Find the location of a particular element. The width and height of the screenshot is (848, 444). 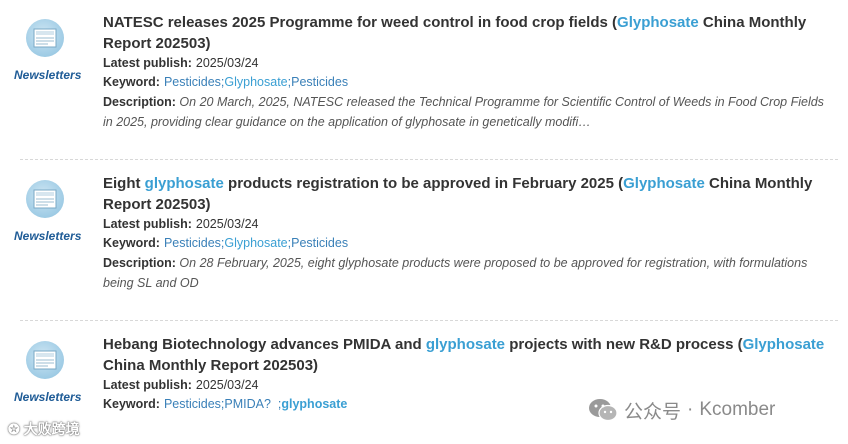

watermark-account: 公众号 is located at coordinates (653, 412).